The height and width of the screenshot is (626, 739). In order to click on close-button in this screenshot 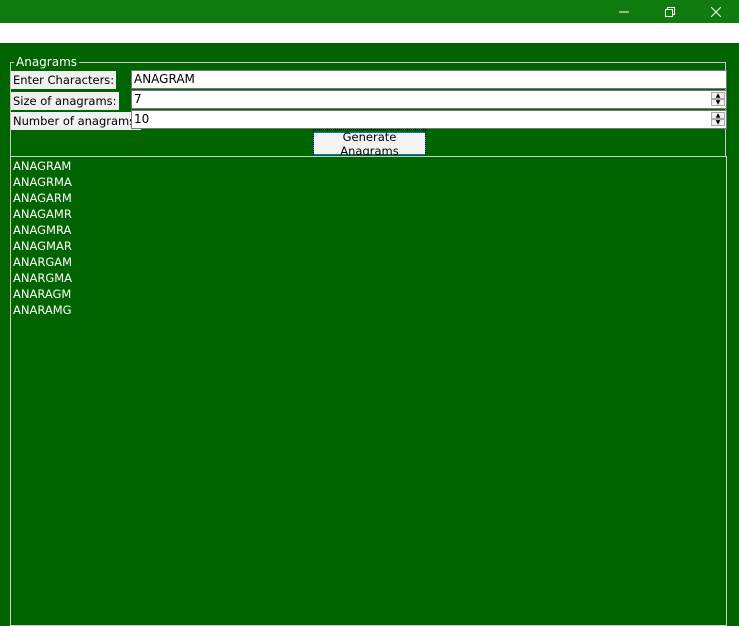, I will do `click(716, 11)`.